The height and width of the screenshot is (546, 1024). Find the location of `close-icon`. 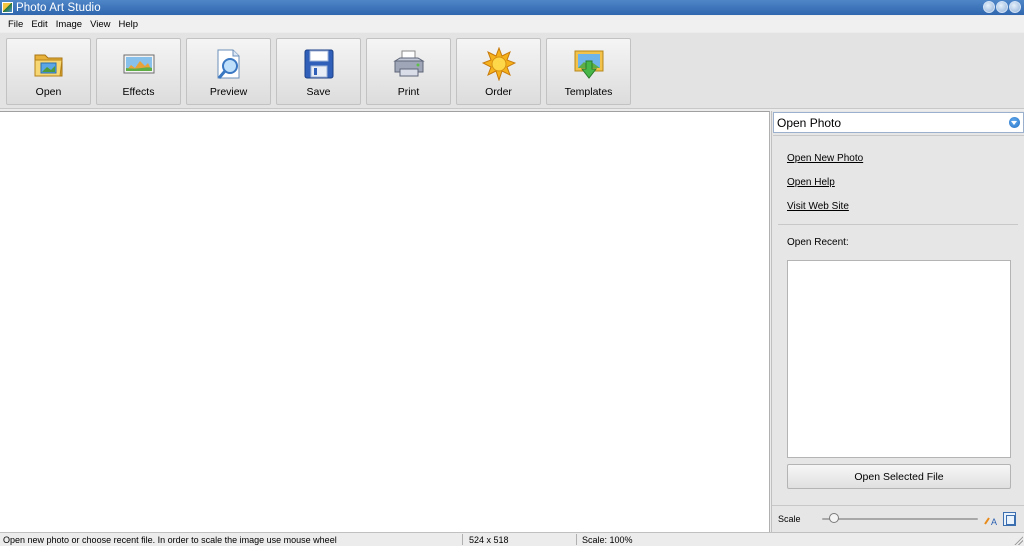

close-icon is located at coordinates (1015, 7).